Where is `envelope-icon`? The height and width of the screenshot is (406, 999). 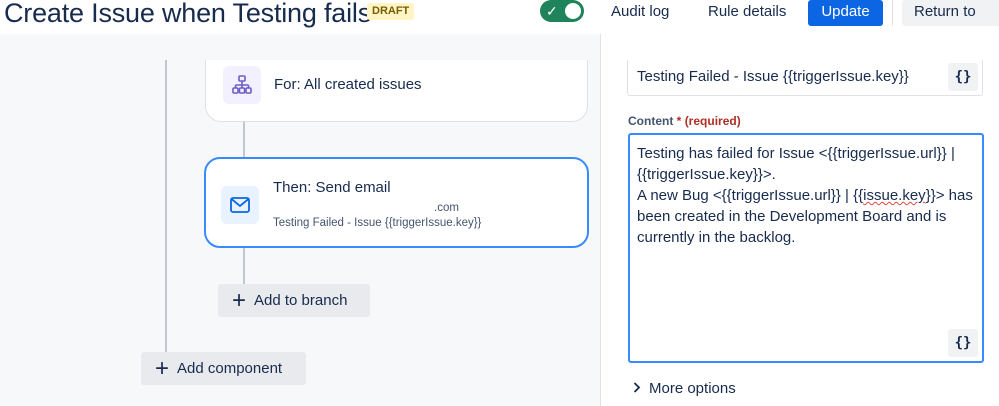 envelope-icon is located at coordinates (240, 205).